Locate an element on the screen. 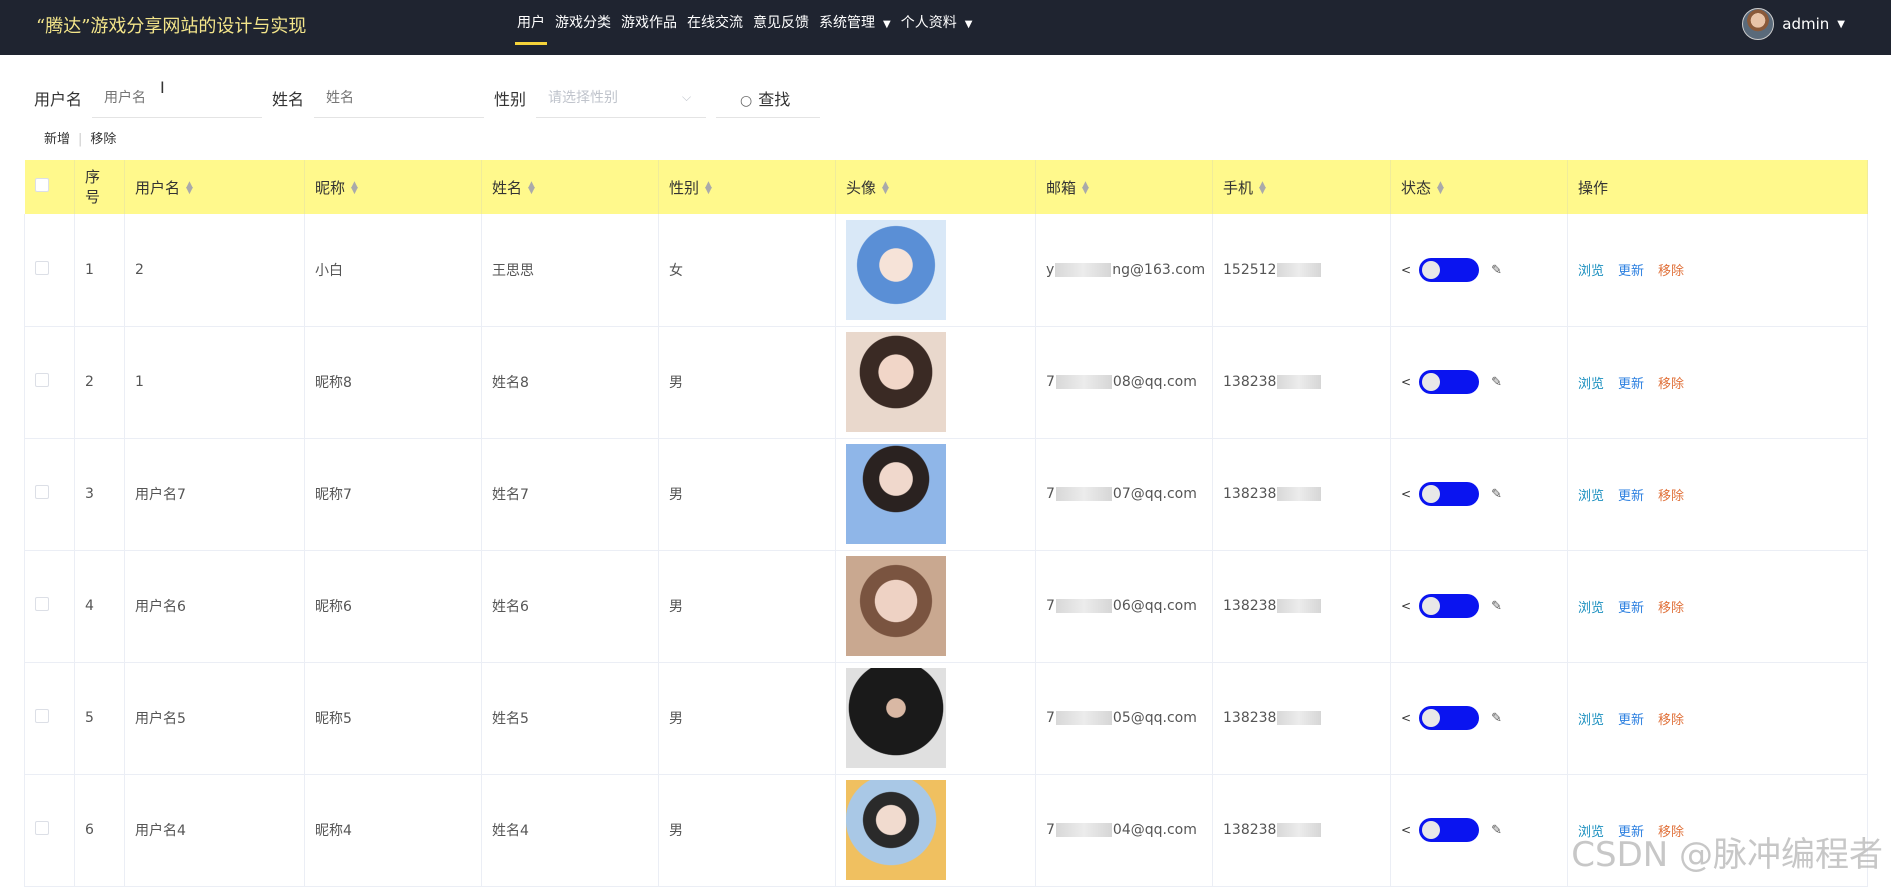 Image resolution: width=1891 pixels, height=888 pixels. nav-item-users: 用户 is located at coordinates (531, 27).